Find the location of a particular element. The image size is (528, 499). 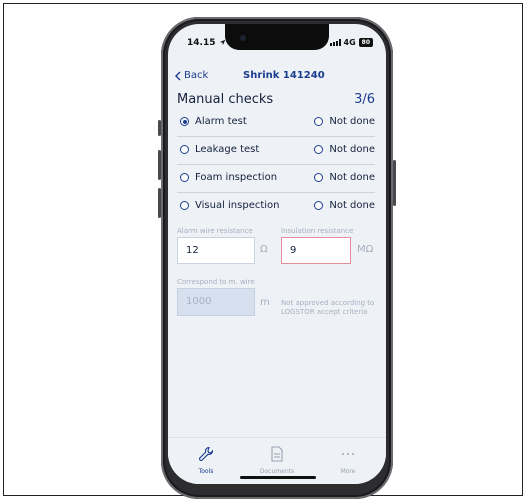

leakage-test-radio: Leakage test is located at coordinates (219, 149).